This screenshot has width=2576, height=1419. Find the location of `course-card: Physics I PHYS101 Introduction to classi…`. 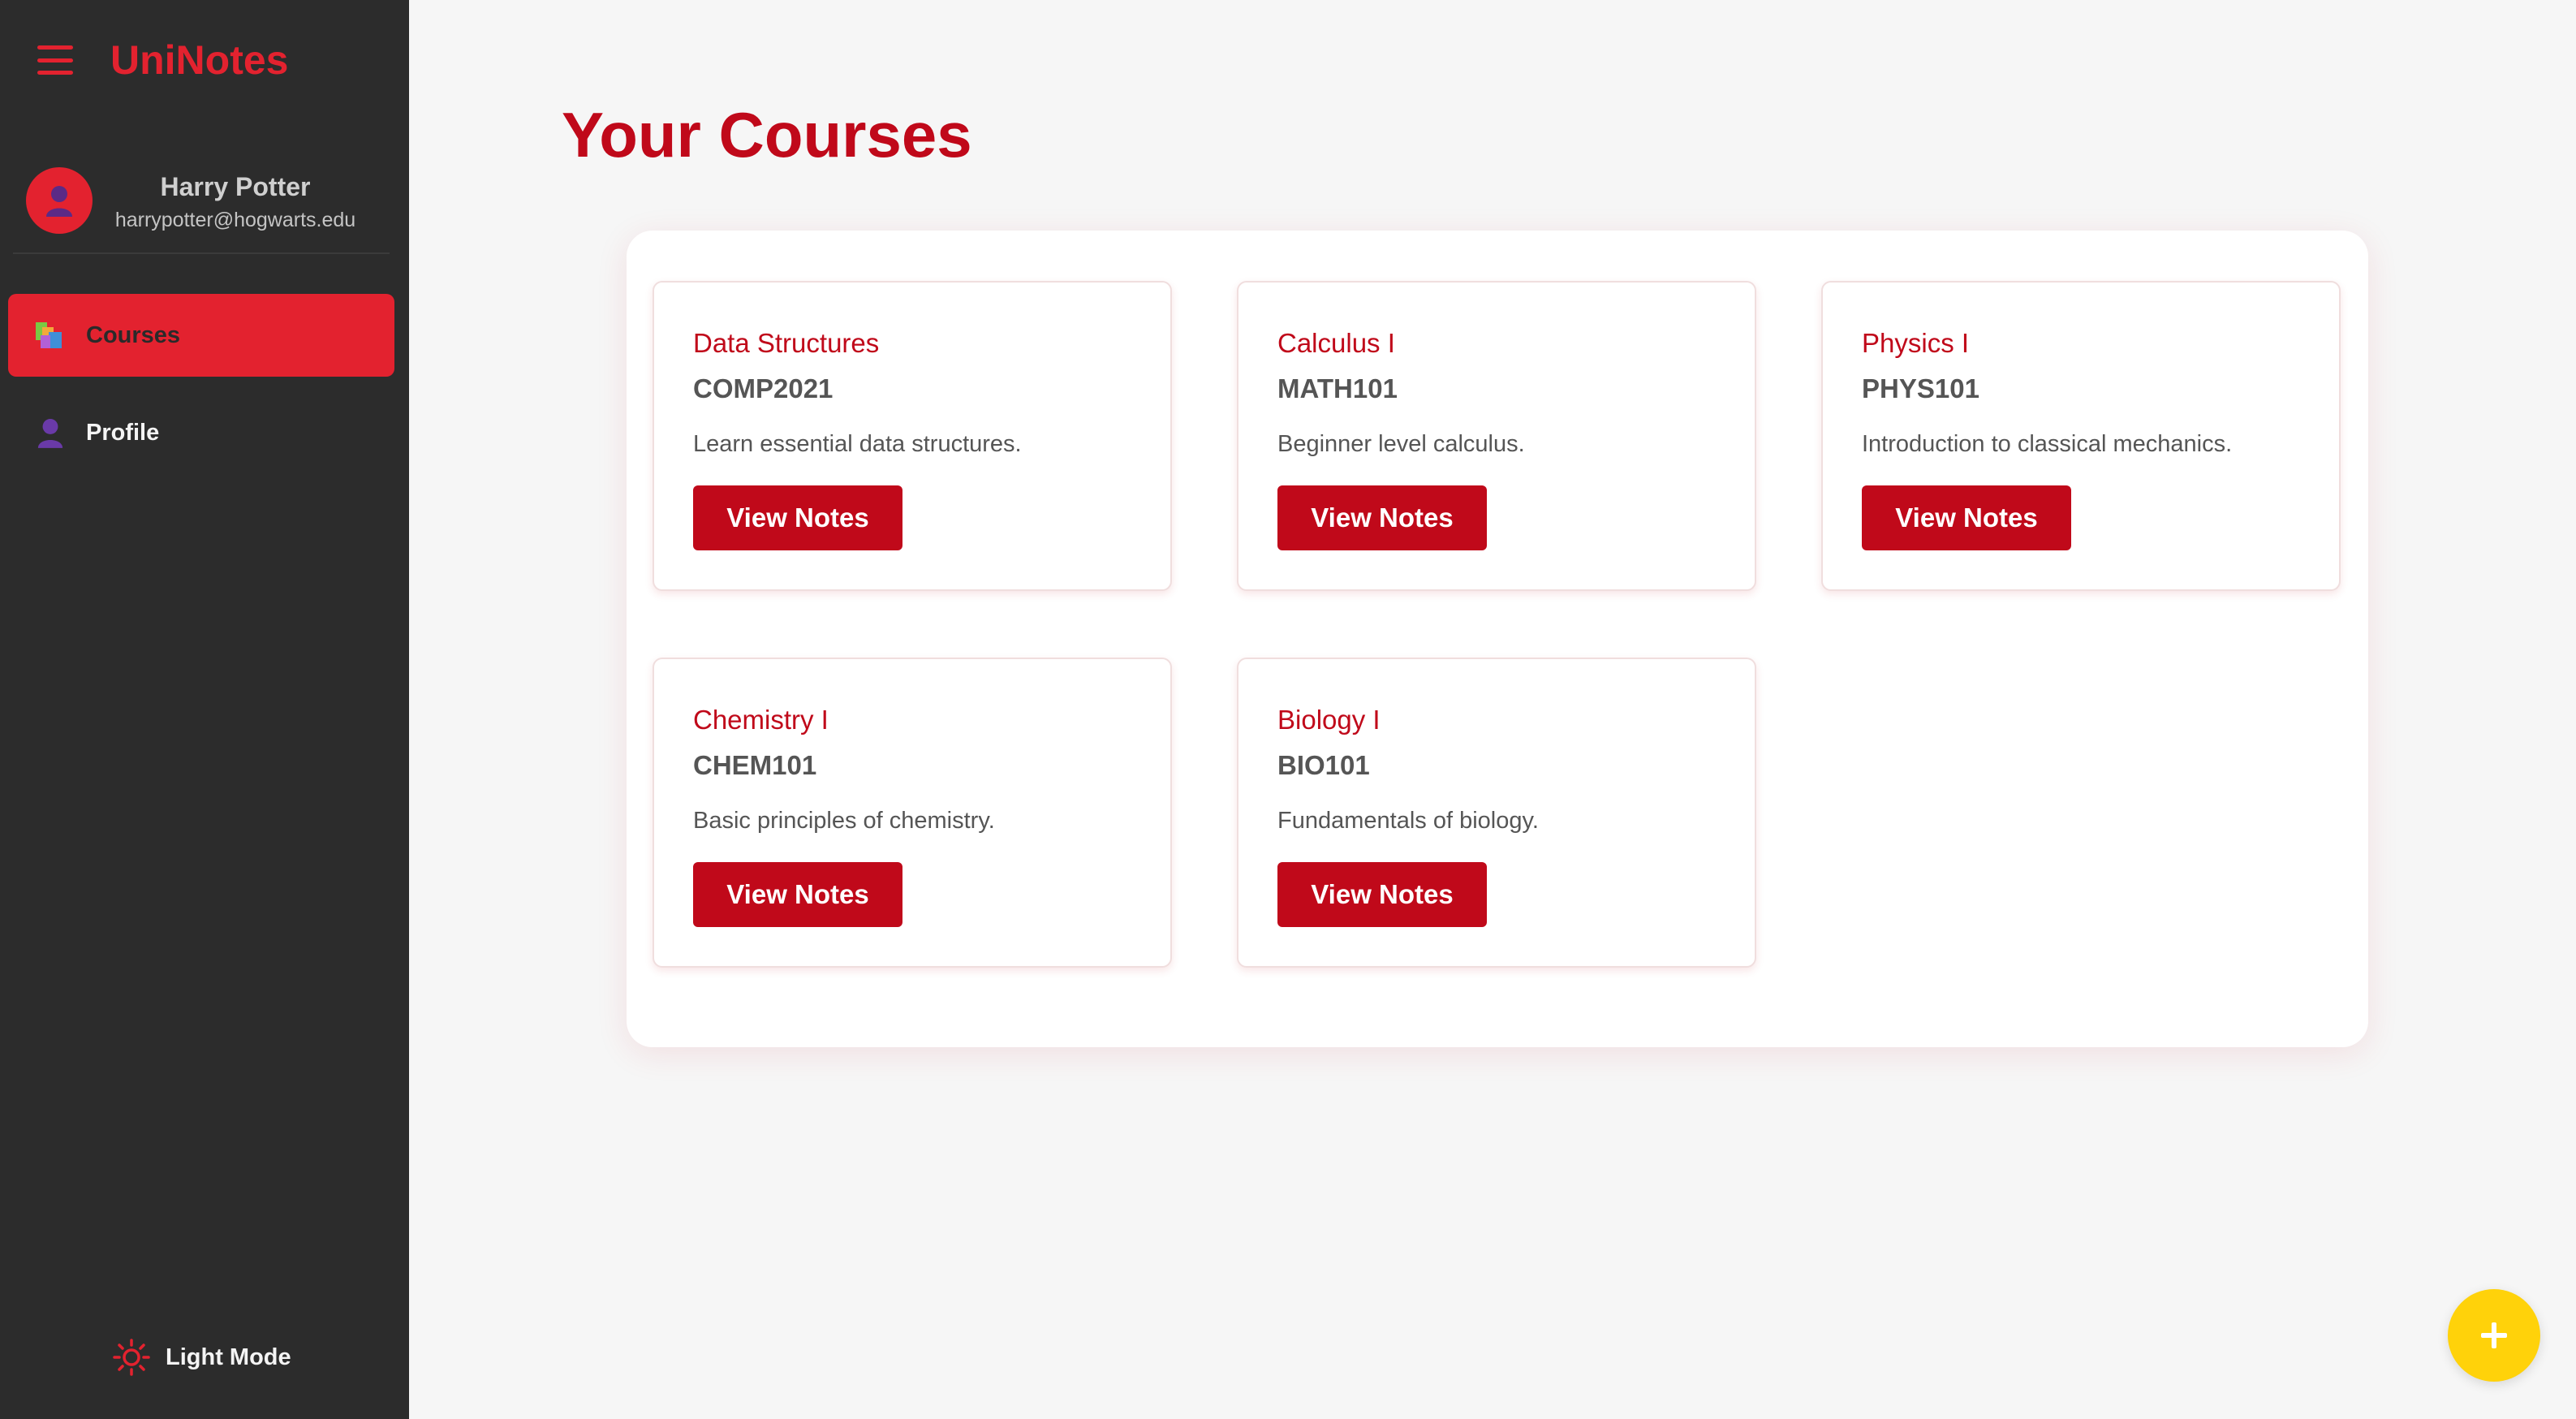

course-card: Physics I PHYS101 Introduction to classi… is located at coordinates (2081, 436).